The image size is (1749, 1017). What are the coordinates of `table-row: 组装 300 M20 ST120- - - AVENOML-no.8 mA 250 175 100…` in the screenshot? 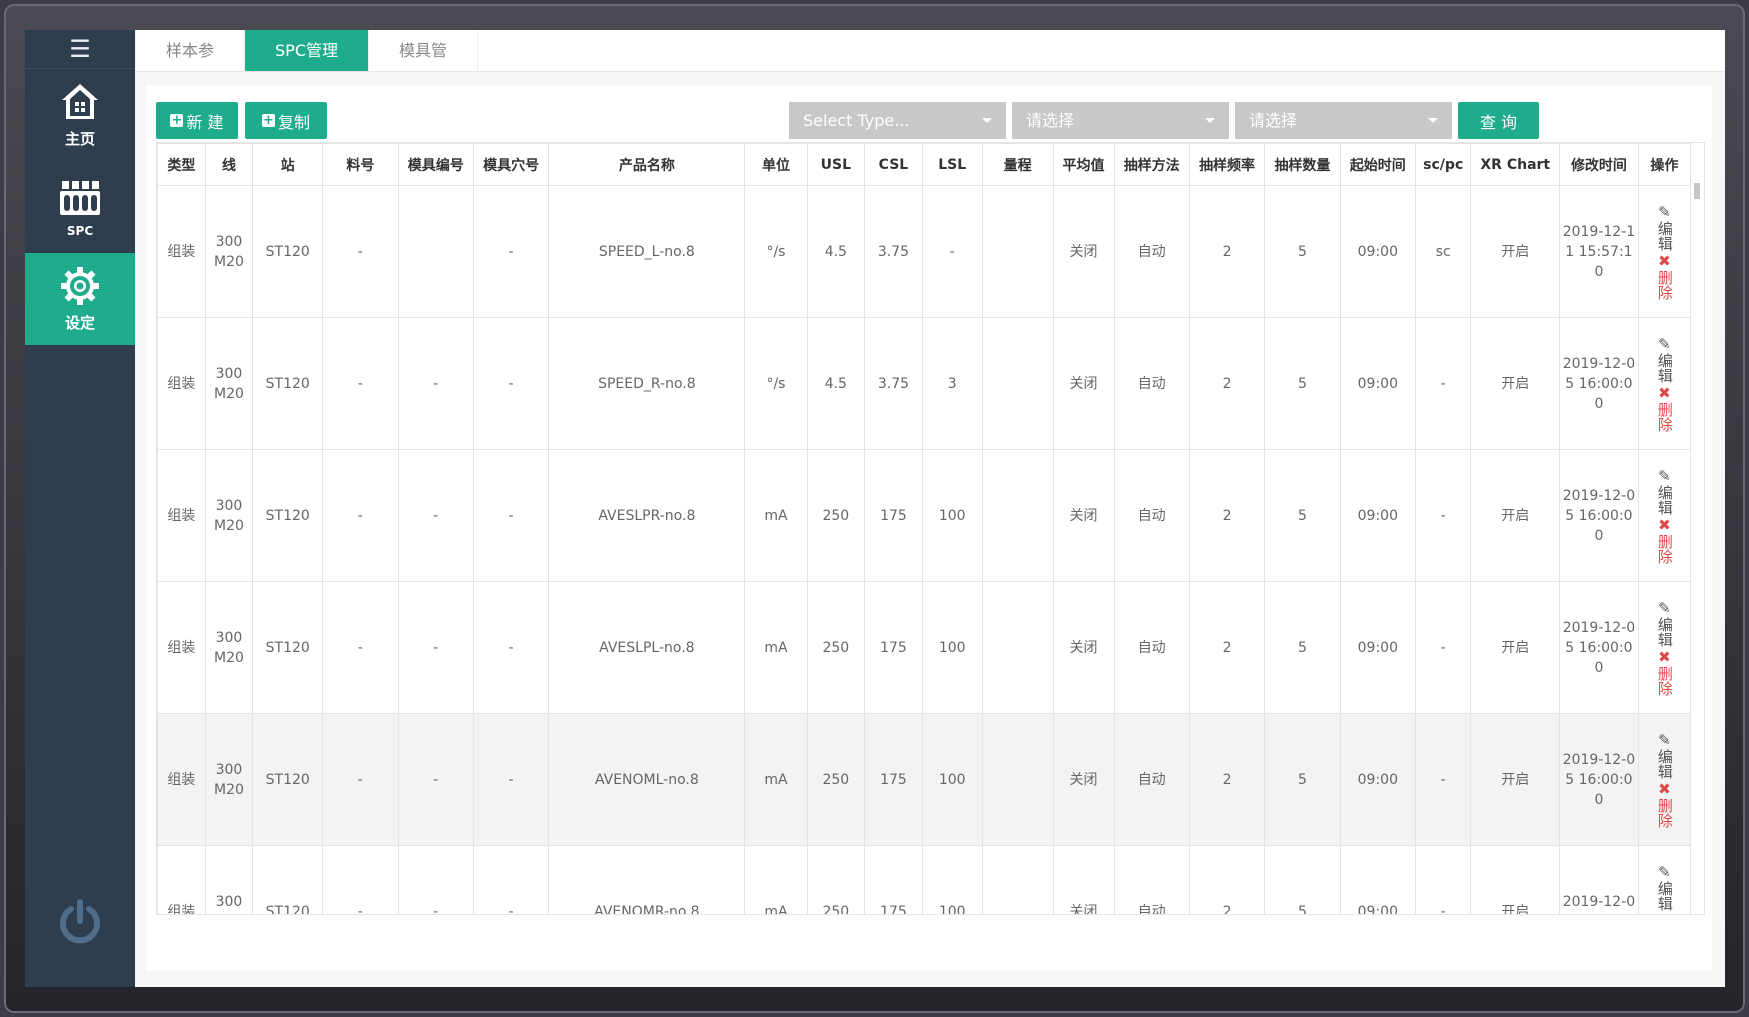 It's located at (924, 779).